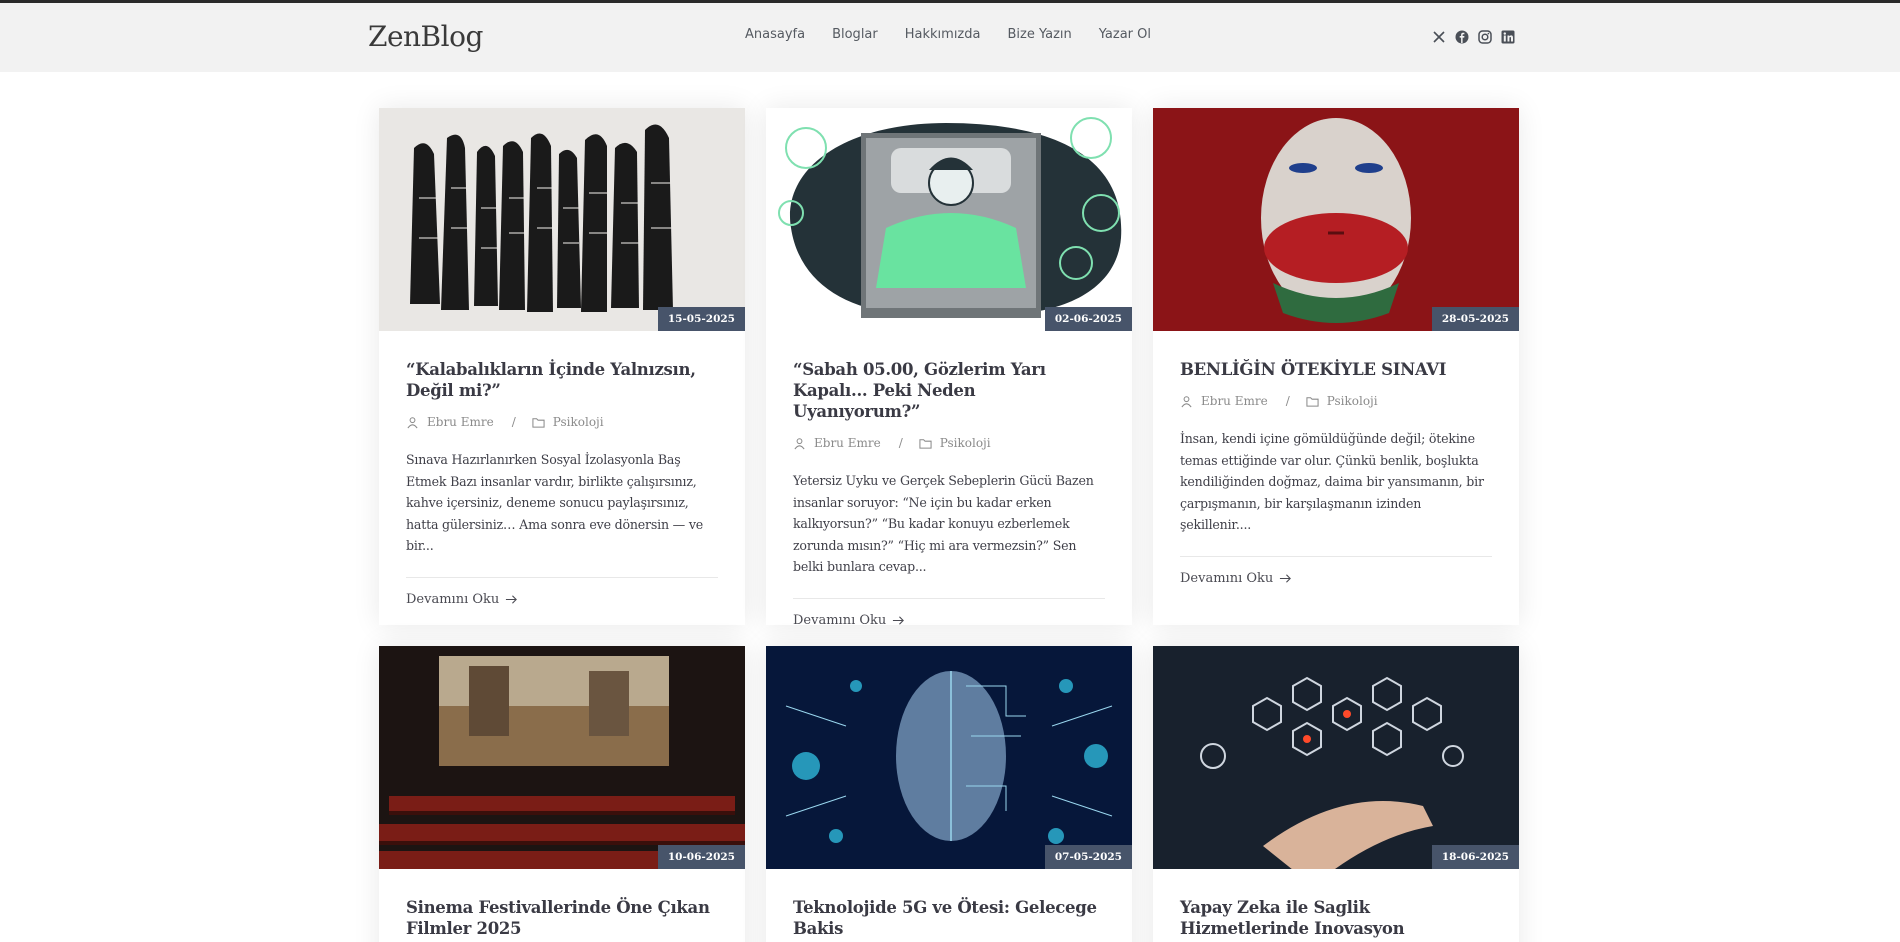  Describe the element at coordinates (1473, 37) in the screenshot. I see `social-links` at that location.